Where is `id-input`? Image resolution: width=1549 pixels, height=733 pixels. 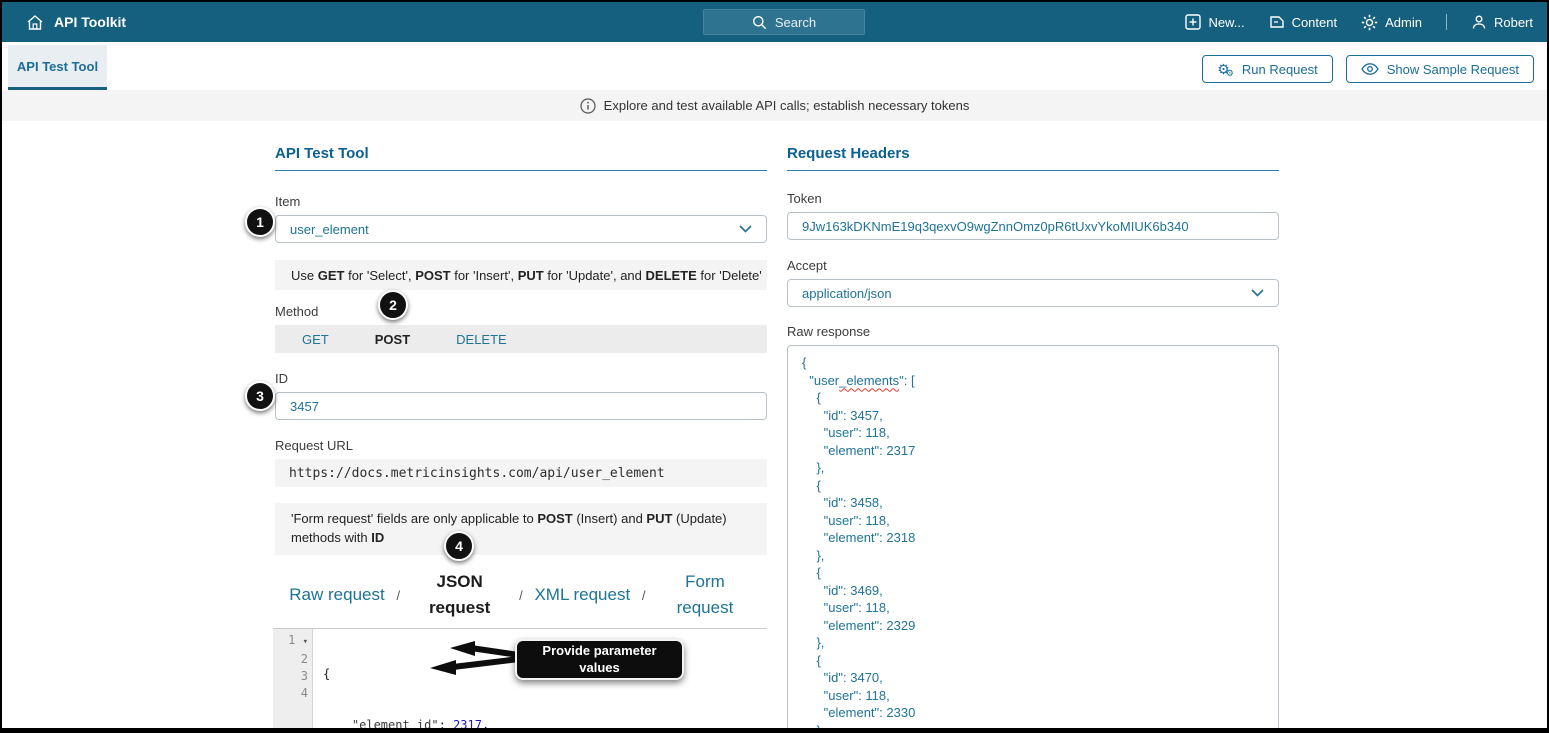 id-input is located at coordinates (521, 406).